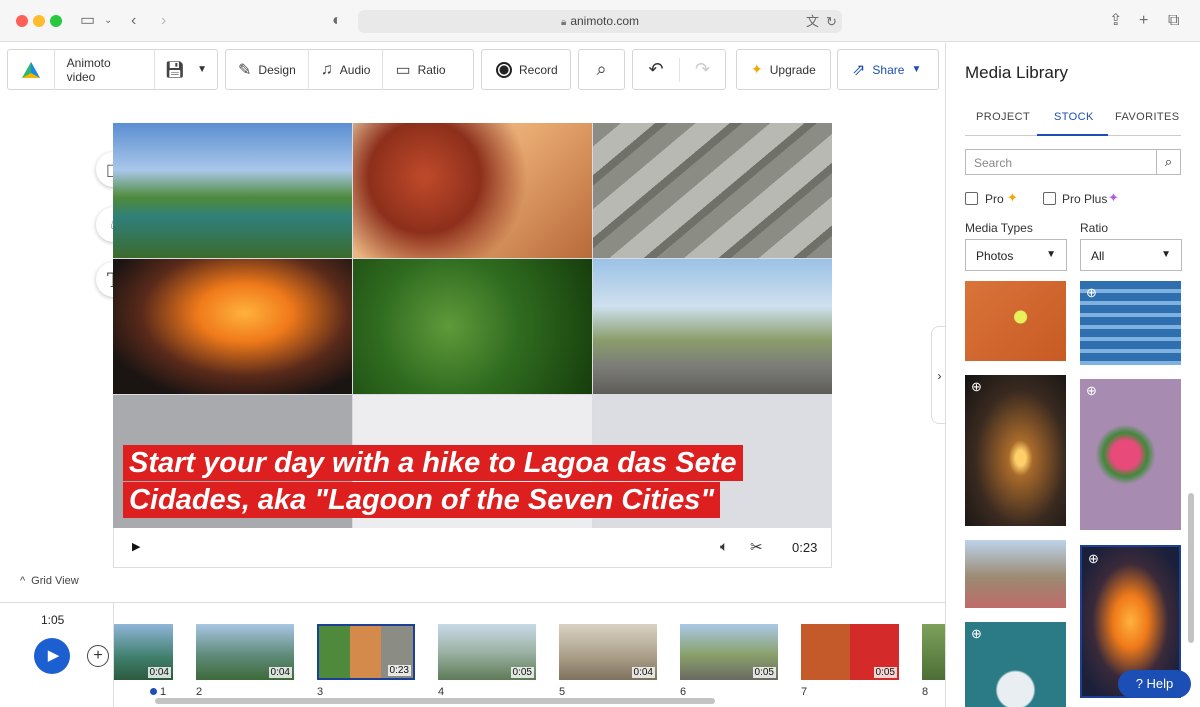 This screenshot has width=1200, height=707. What do you see at coordinates (1098, 256) in the screenshot?
I see `ratio-value: All` at bounding box center [1098, 256].